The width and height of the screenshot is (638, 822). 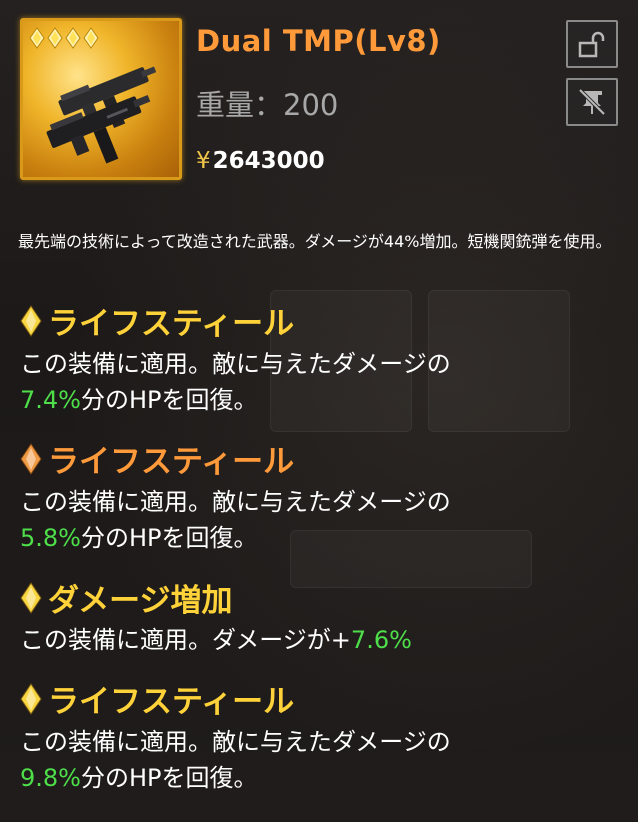 I want to click on item-icon-frame, so click(x=101, y=99).